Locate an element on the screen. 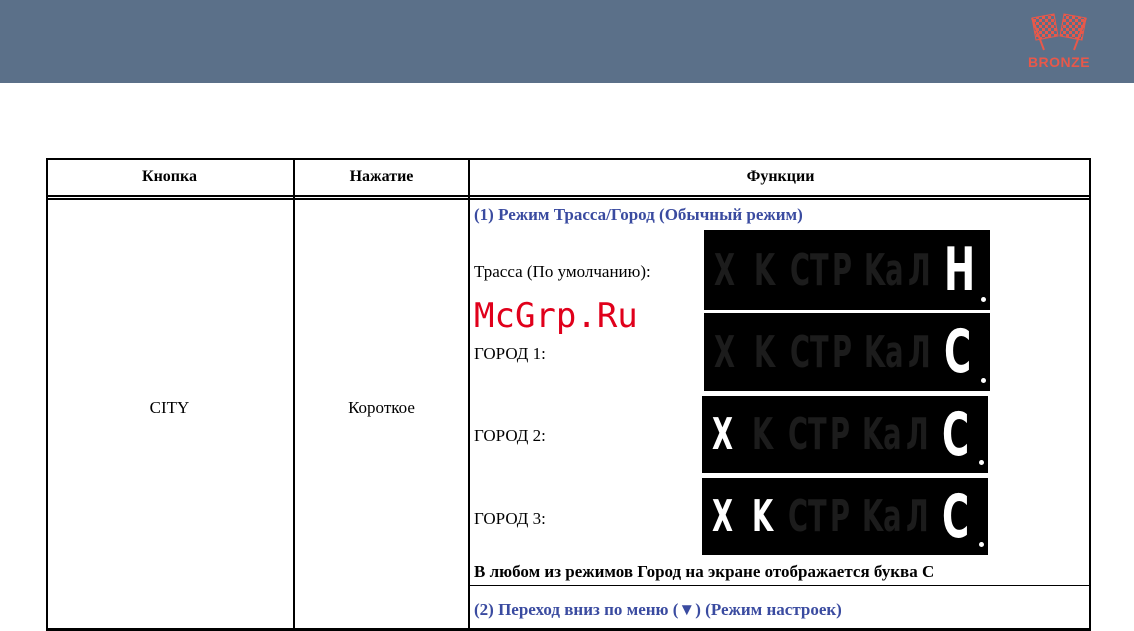 Image resolution: width=1134 pixels, height=631 pixels. mode-label-city2: ГОРОД 2: is located at coordinates (510, 435).